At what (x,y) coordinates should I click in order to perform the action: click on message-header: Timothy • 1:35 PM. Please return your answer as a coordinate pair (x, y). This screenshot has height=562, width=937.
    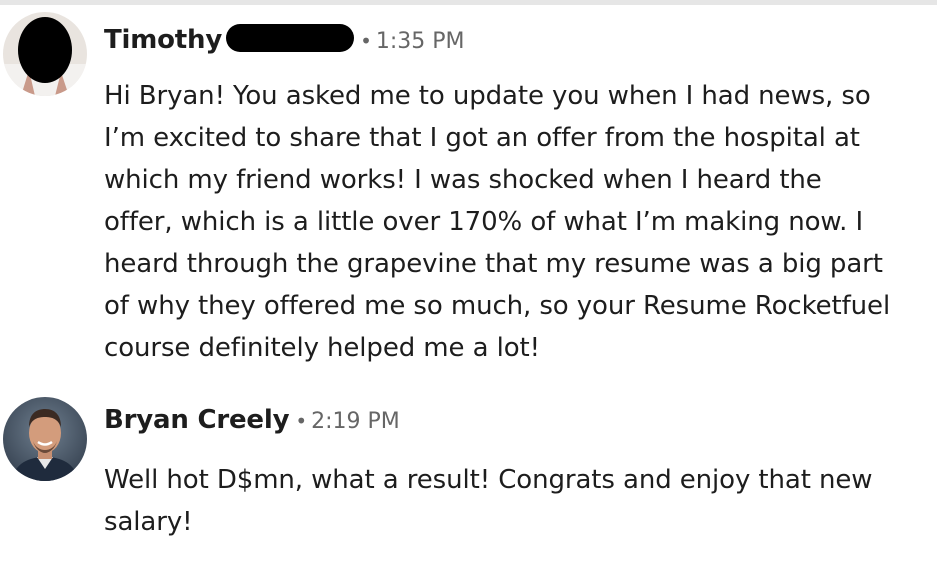
    Looking at the image, I should click on (284, 37).